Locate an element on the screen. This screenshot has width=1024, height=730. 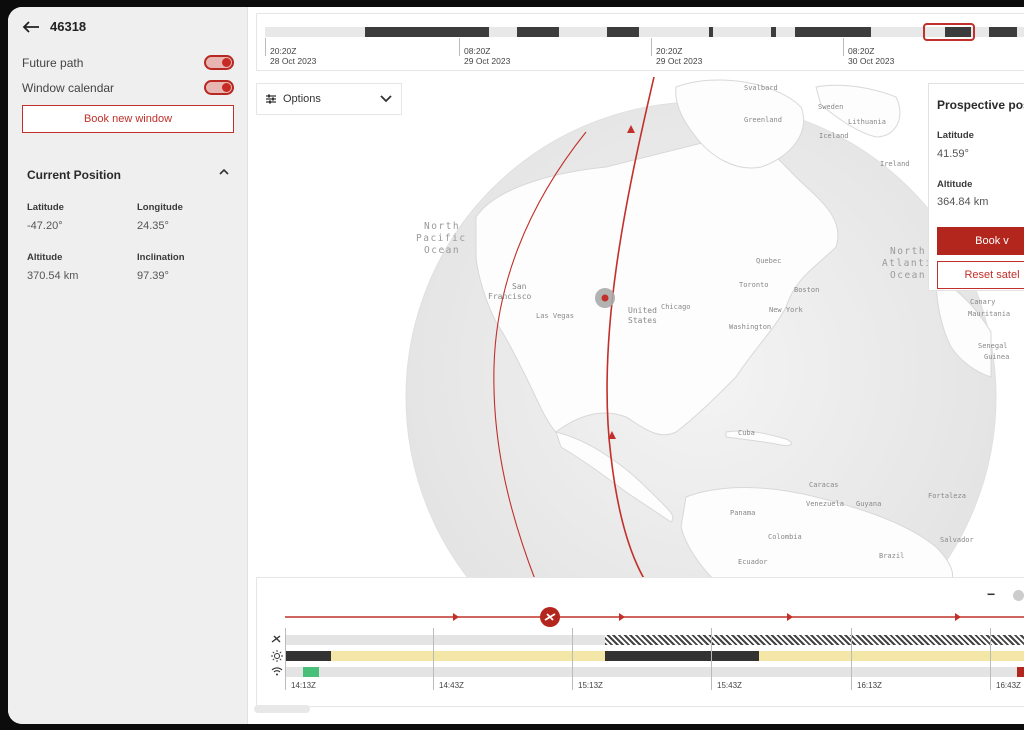
field-value: -47.20° is located at coordinates (45, 226).